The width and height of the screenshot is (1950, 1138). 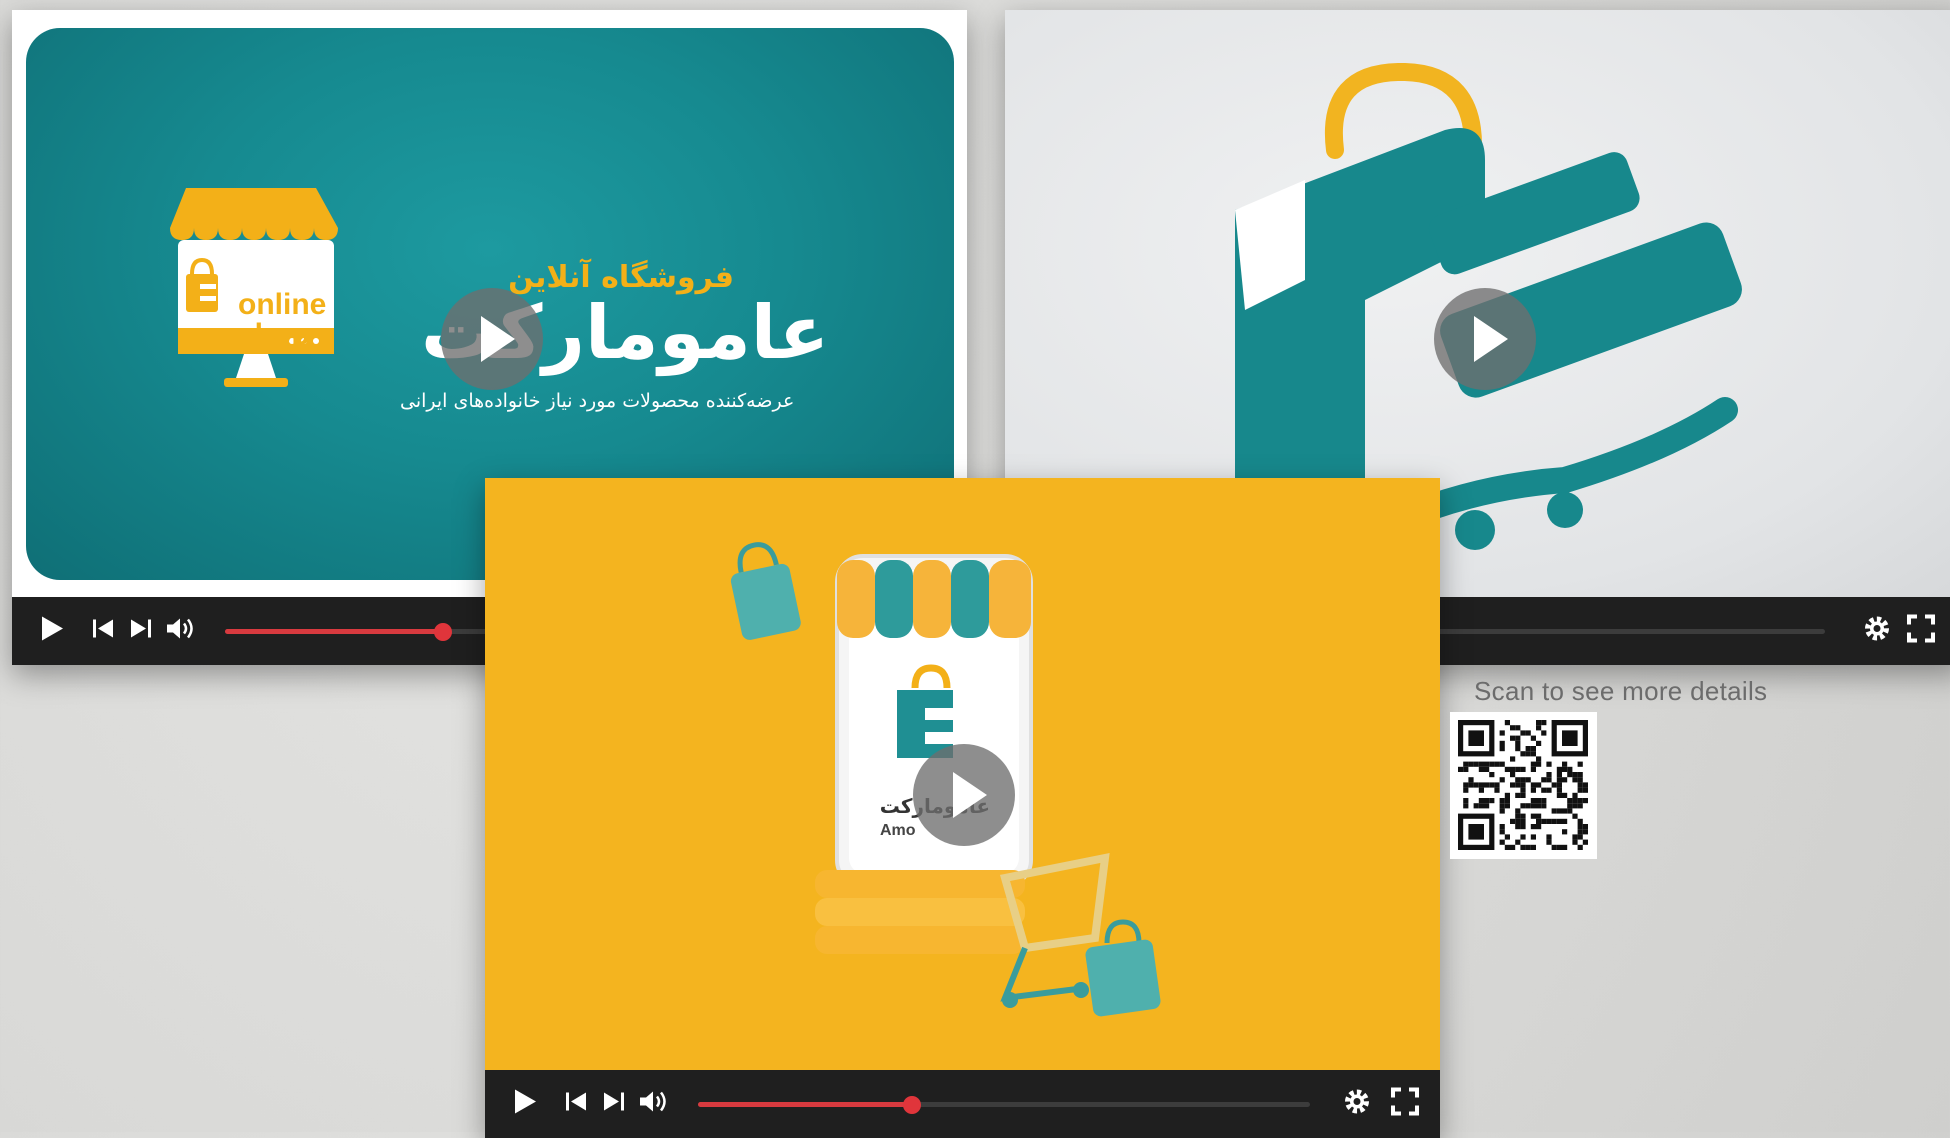 What do you see at coordinates (274, 334) in the screenshot?
I see `logo-line-shop: shop` at bounding box center [274, 334].